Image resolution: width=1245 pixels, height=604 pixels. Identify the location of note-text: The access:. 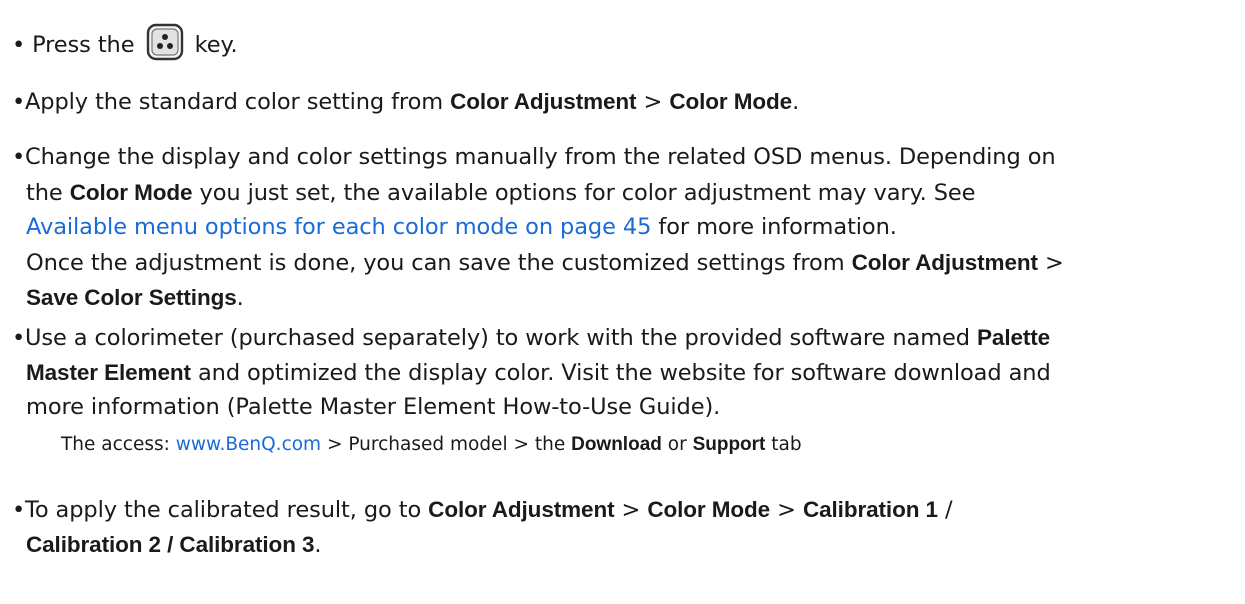
(118, 444).